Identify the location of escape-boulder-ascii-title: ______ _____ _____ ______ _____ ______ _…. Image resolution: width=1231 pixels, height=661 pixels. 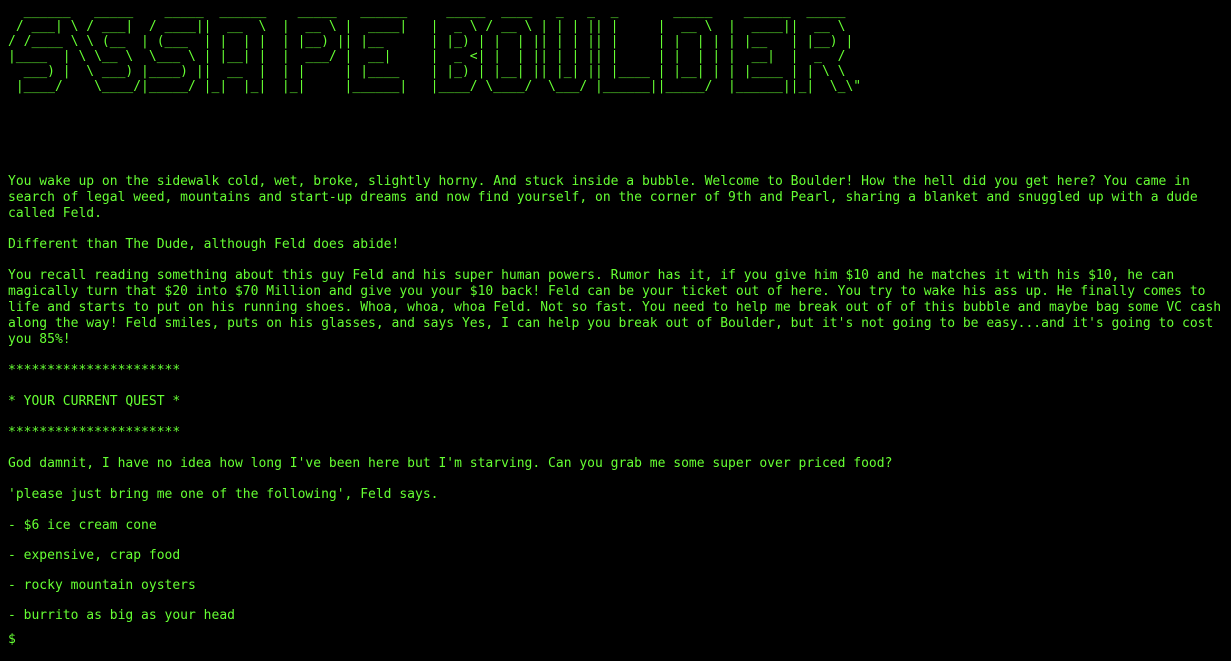
(435, 49).